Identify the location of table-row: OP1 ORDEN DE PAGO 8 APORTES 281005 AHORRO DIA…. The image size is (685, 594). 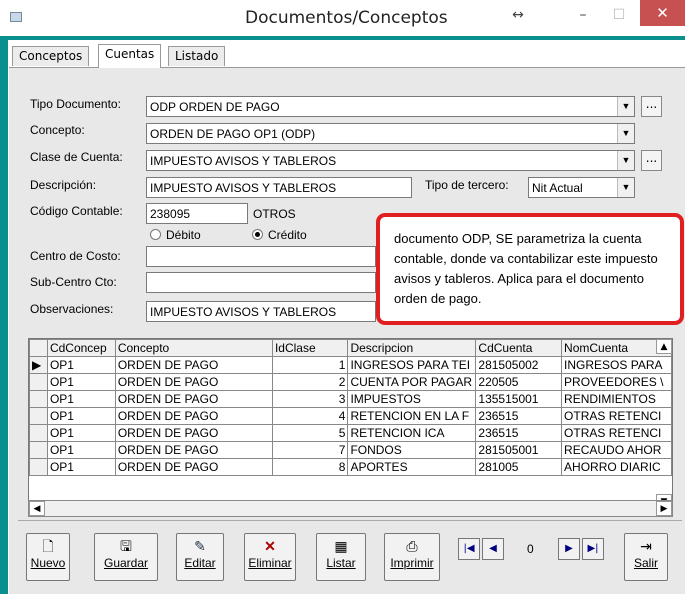
(350, 467).